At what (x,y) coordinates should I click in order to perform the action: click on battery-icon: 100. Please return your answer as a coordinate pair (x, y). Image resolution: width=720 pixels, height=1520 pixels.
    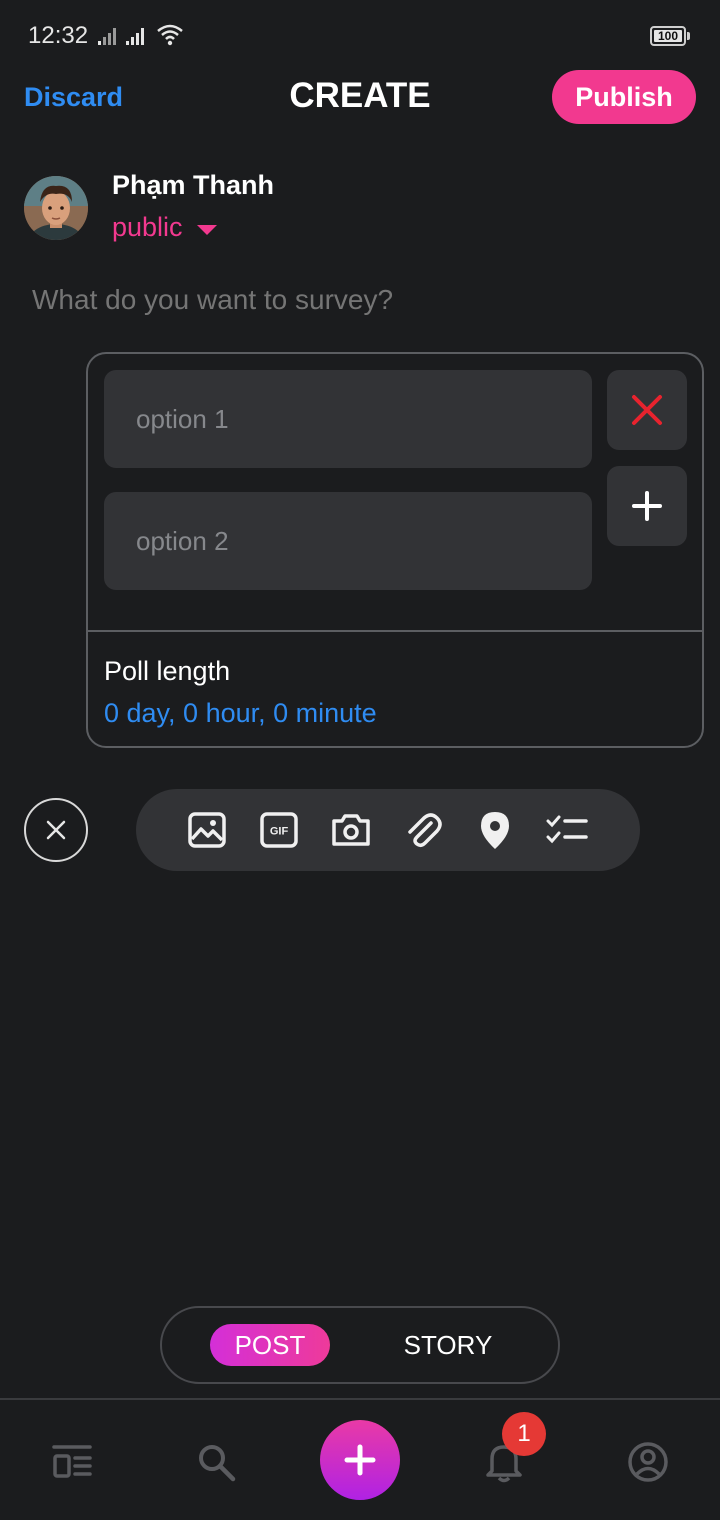
    Looking at the image, I should click on (668, 36).